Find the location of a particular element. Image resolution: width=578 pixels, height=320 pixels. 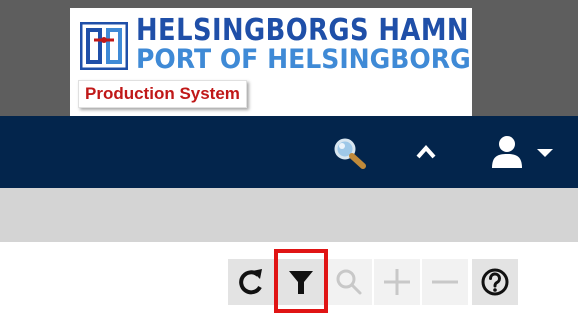

refresh-icon is located at coordinates (250, 282).